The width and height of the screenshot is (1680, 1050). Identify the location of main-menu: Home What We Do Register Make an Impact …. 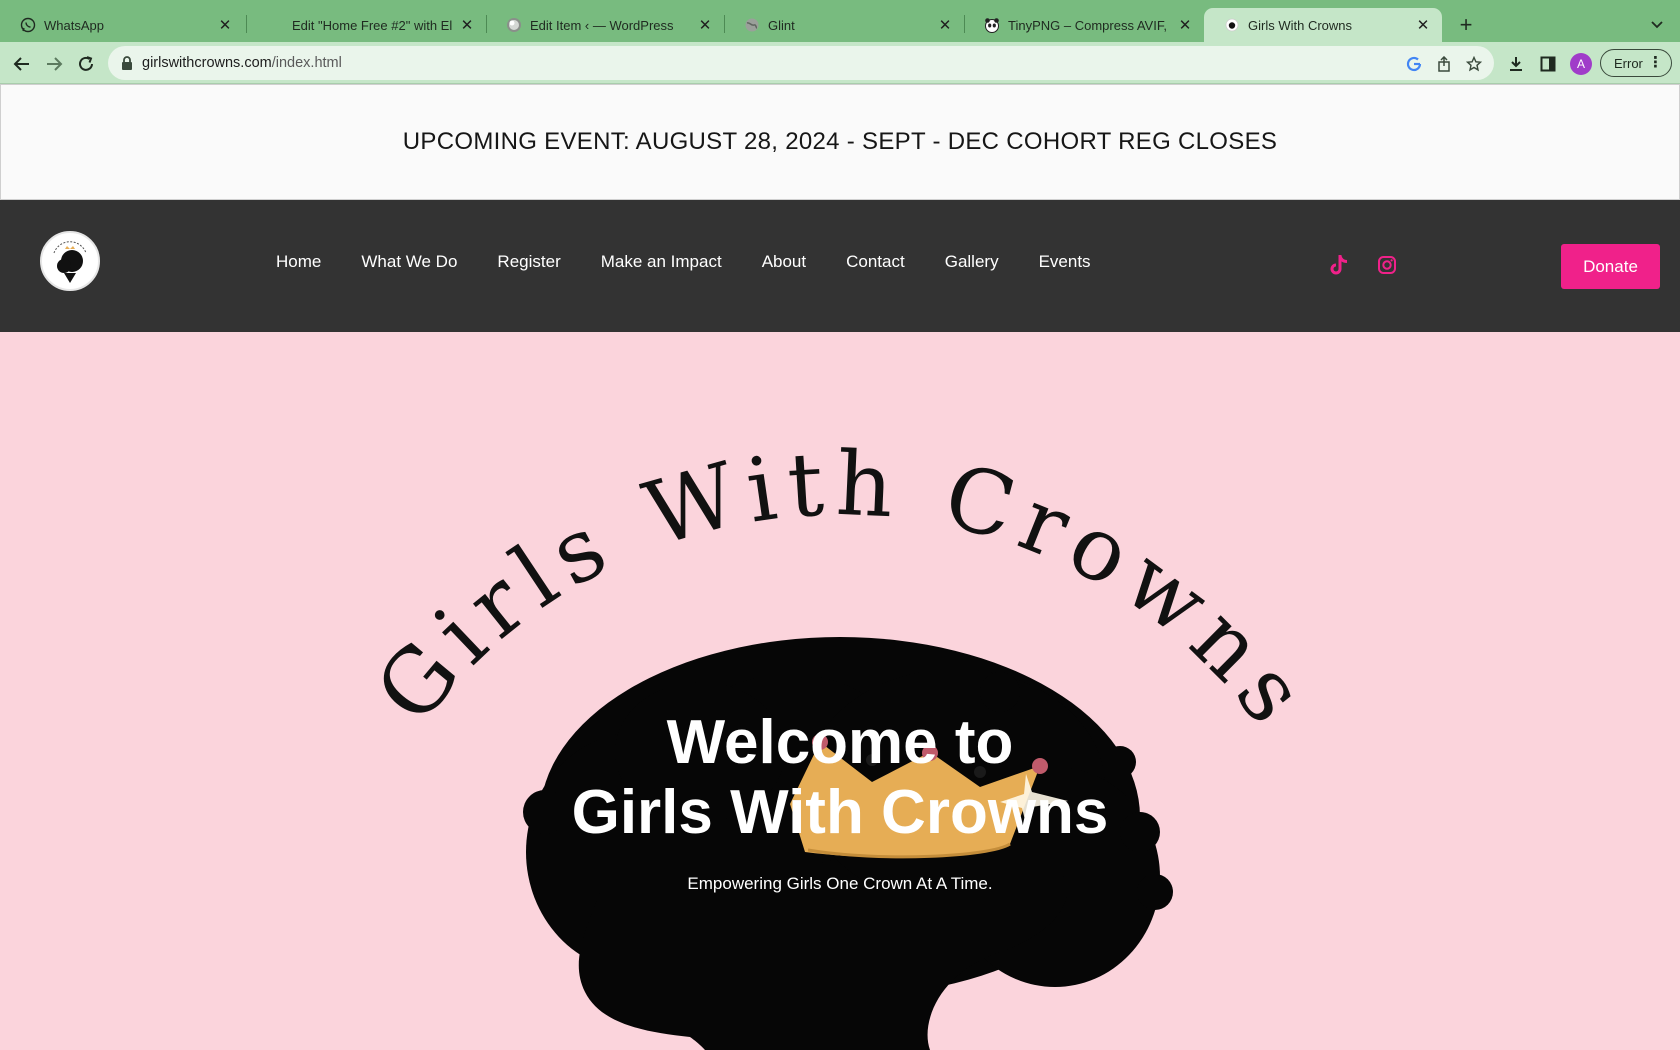
(703, 262).